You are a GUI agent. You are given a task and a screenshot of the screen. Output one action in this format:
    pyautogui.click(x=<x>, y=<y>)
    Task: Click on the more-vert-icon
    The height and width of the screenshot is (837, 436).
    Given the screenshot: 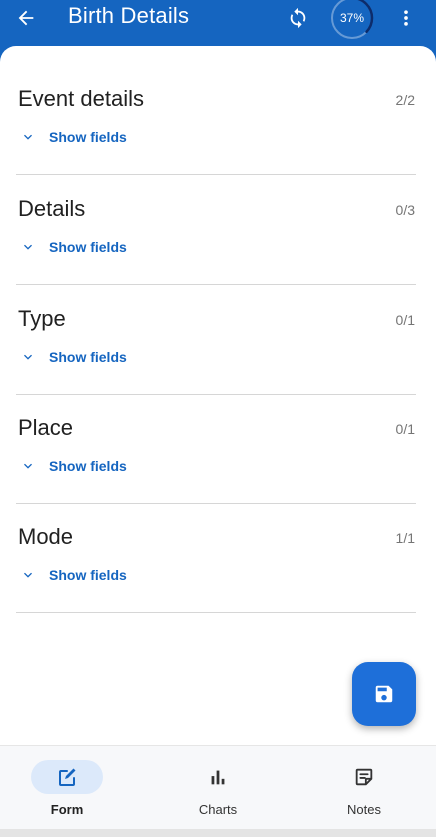 What is the action you would take?
    pyautogui.click(x=406, y=18)
    